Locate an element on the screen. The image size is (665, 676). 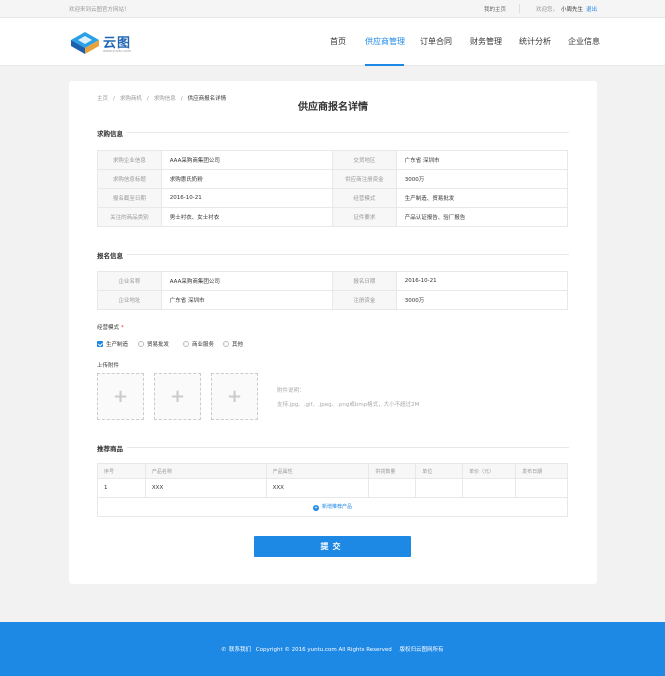
add-circle-icon: + is located at coordinates (315, 508).